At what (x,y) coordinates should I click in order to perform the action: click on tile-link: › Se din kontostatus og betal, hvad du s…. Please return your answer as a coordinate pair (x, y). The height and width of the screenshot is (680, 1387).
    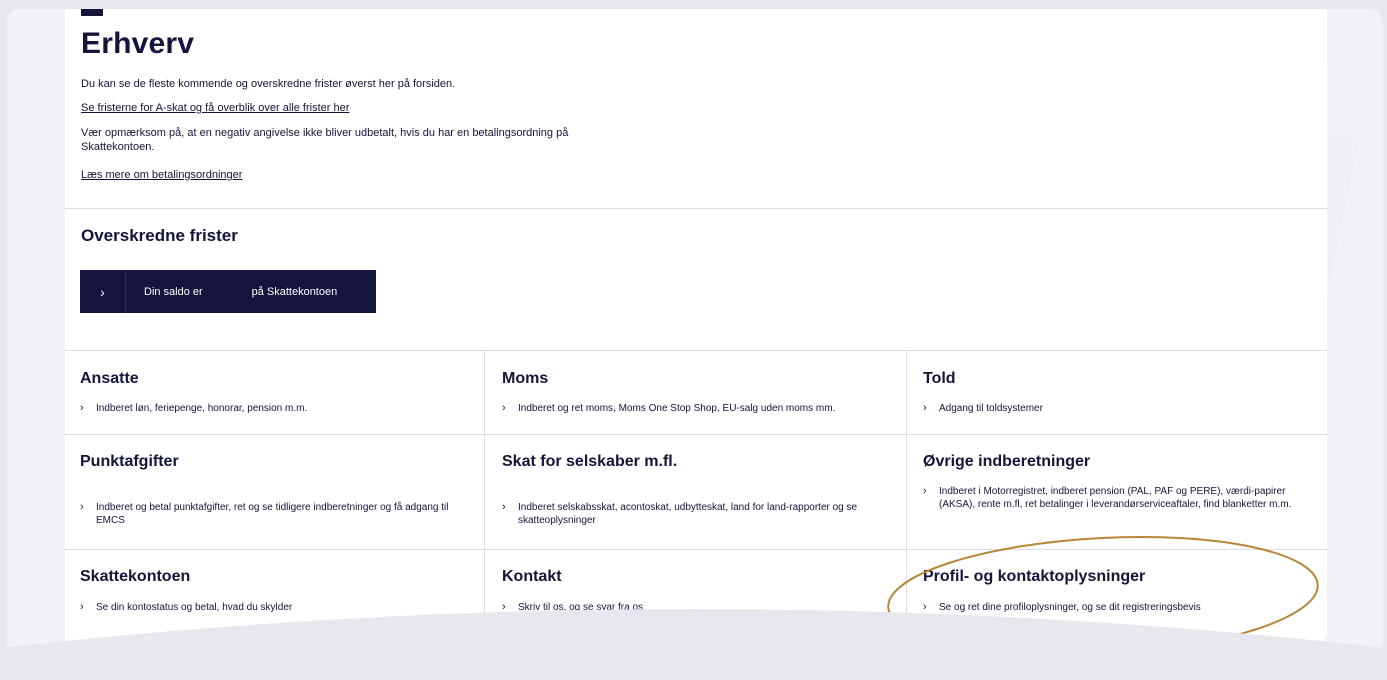
    Looking at the image, I should click on (277, 607).